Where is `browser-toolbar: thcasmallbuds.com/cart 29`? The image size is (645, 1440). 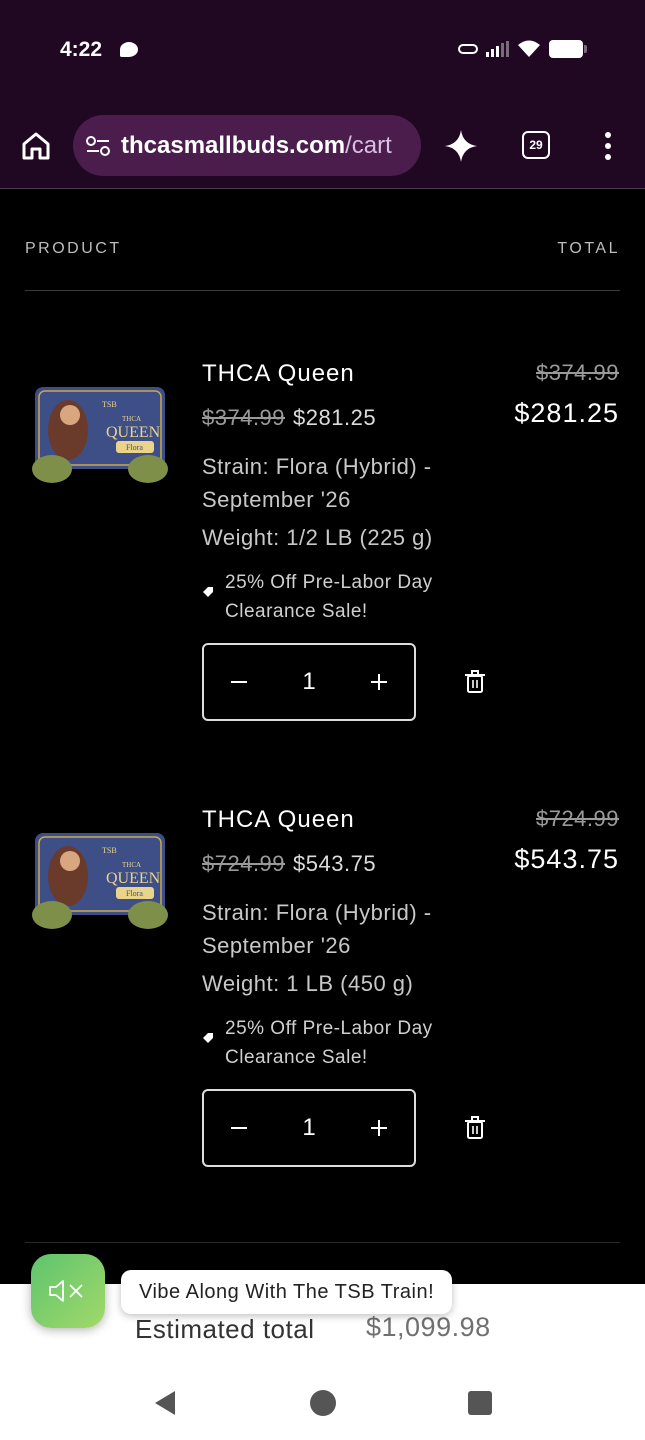
browser-toolbar: thcasmallbuds.com/cart 29 is located at coordinates (322, 144).